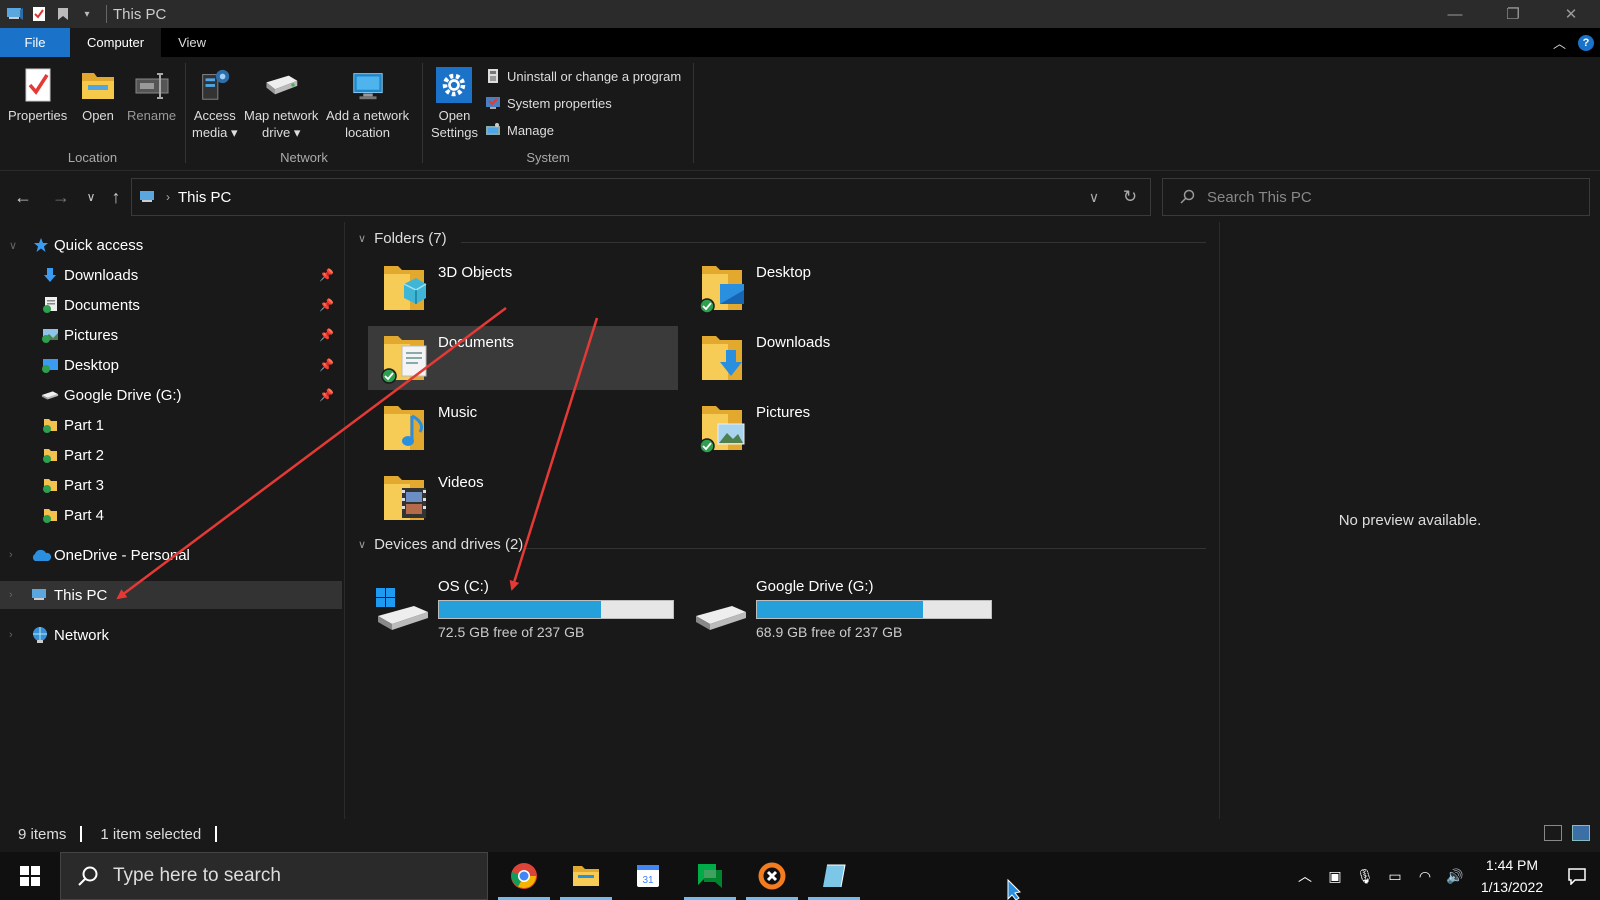  I want to click on pictures-icon, so click(50, 335).